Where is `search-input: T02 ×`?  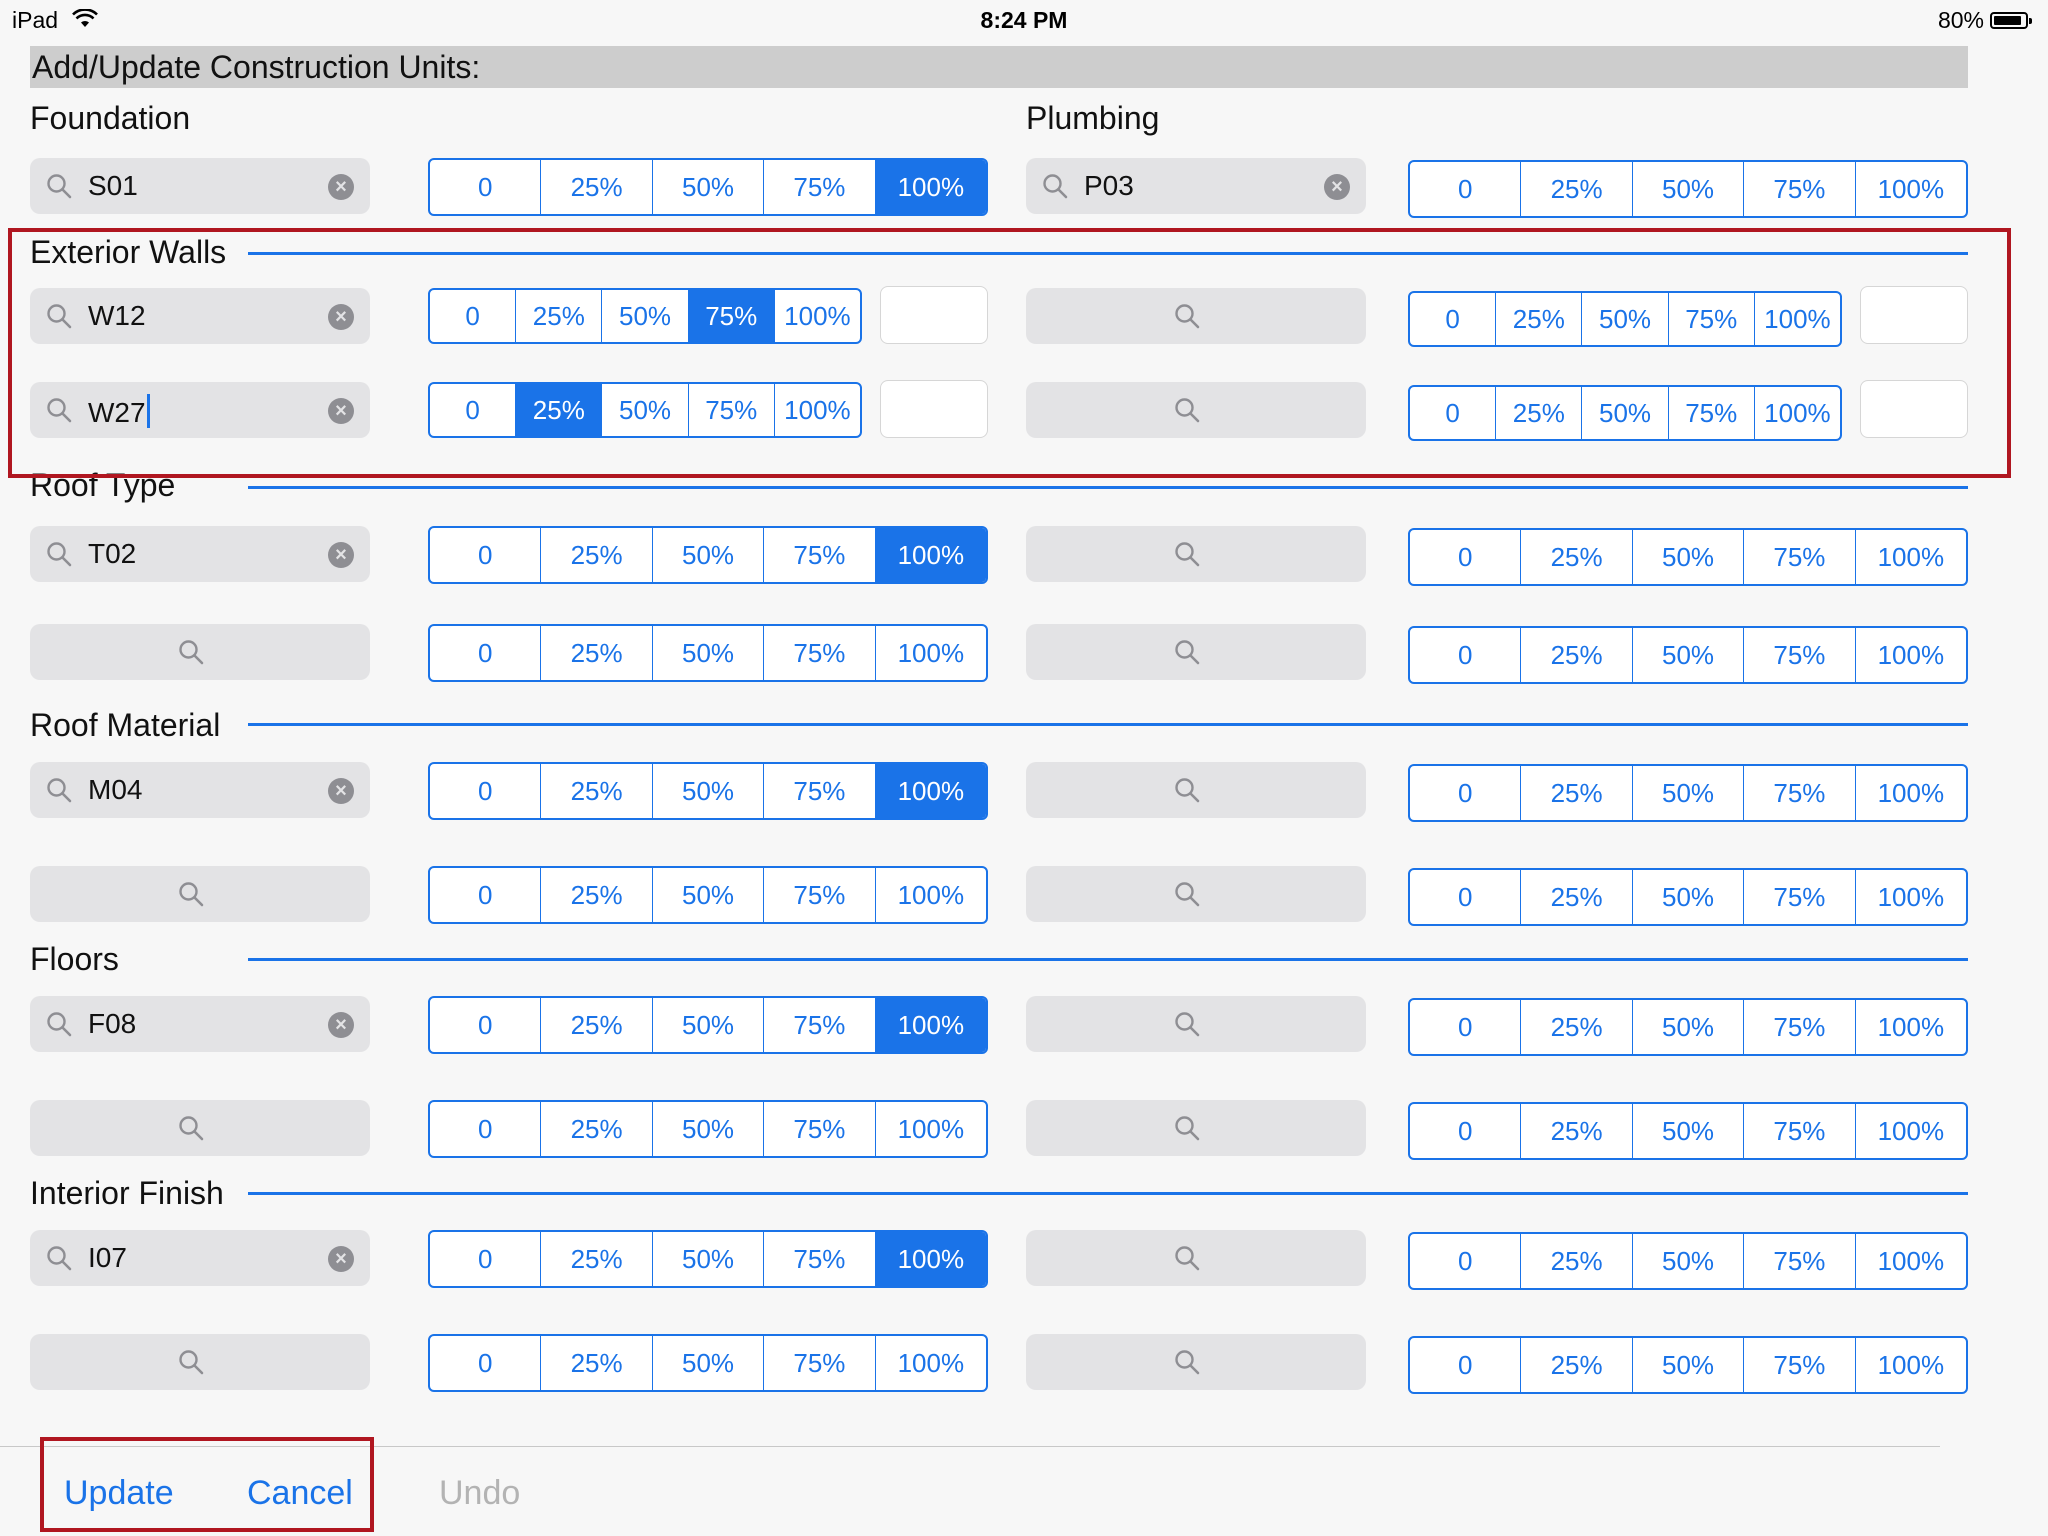
search-input: T02 × is located at coordinates (200, 554).